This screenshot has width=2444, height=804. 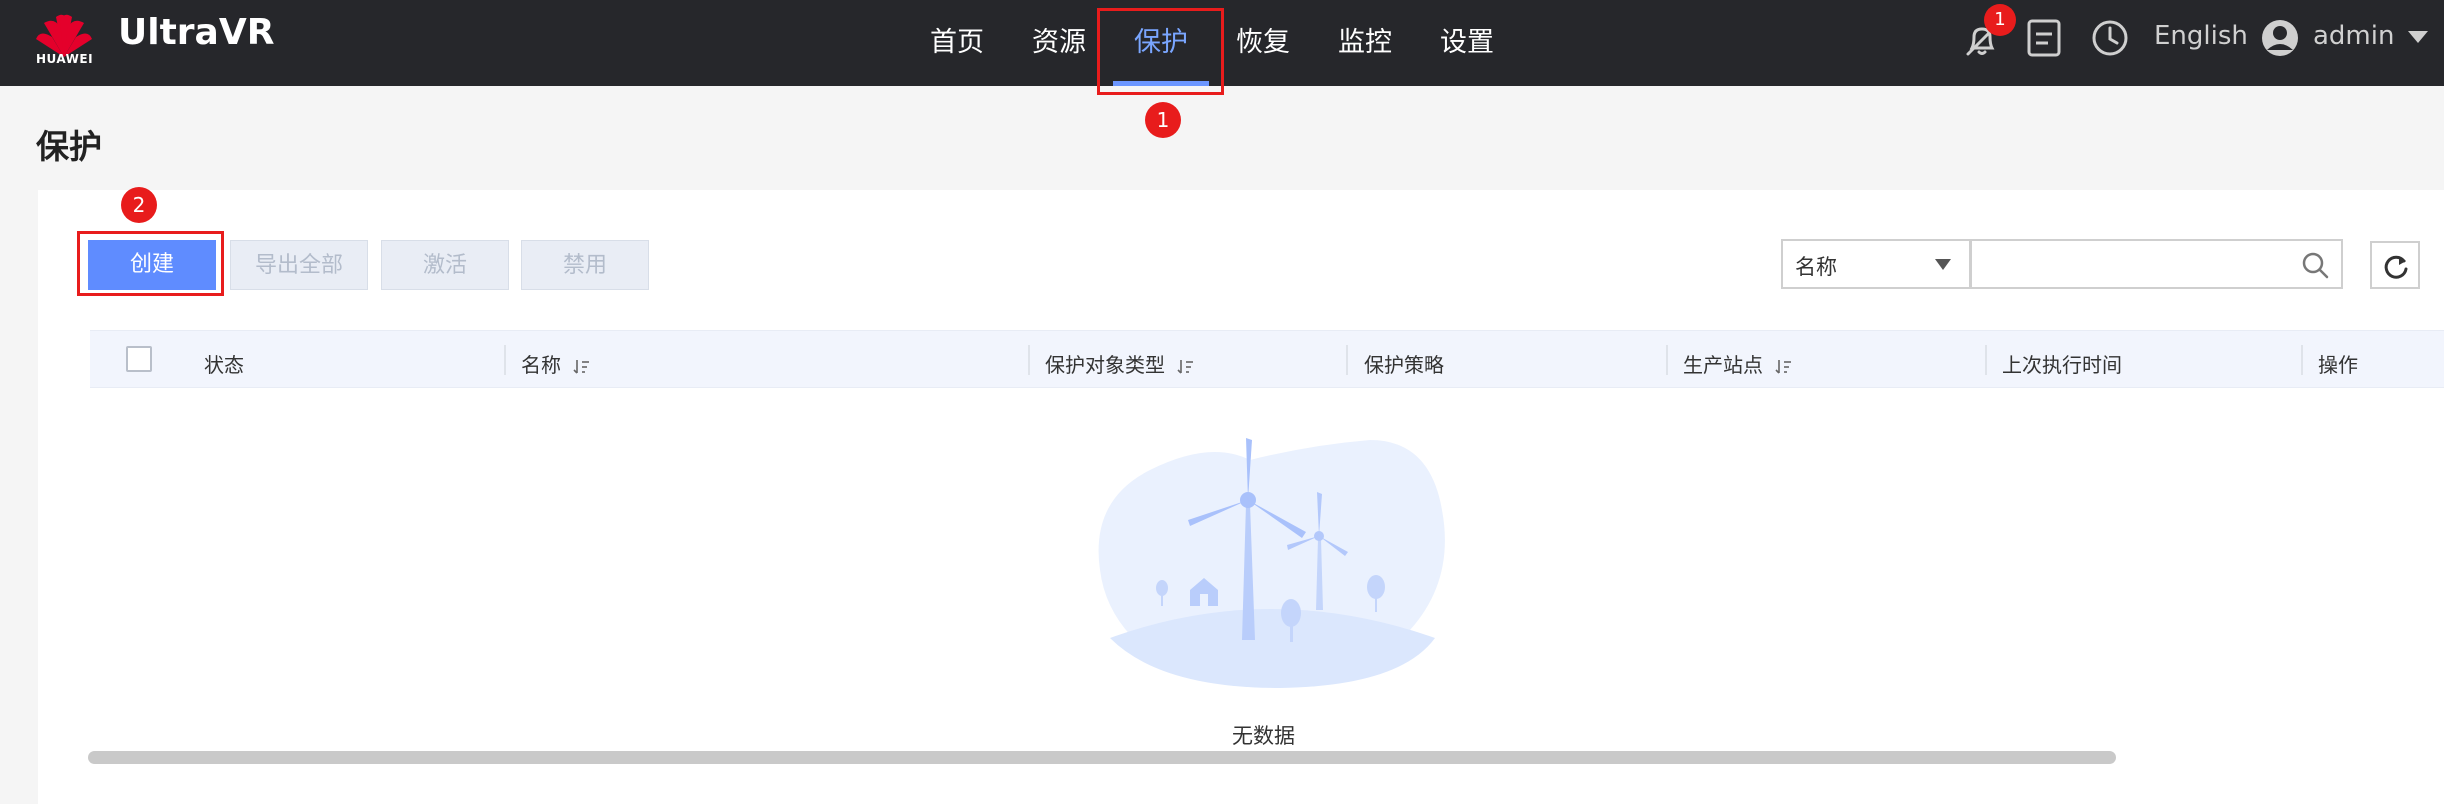 I want to click on activate-button: 激活, so click(x=445, y=265).